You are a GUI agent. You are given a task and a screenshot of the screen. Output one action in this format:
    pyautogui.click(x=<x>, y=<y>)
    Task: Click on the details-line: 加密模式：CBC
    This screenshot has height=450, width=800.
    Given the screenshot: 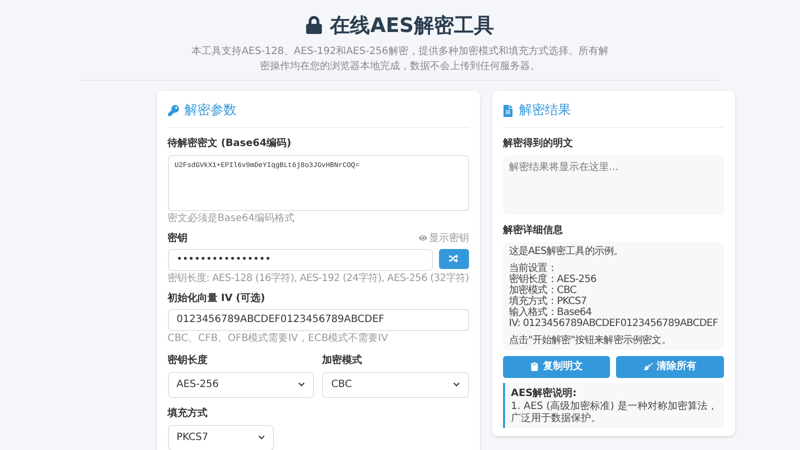 What is the action you would take?
    pyautogui.click(x=543, y=290)
    